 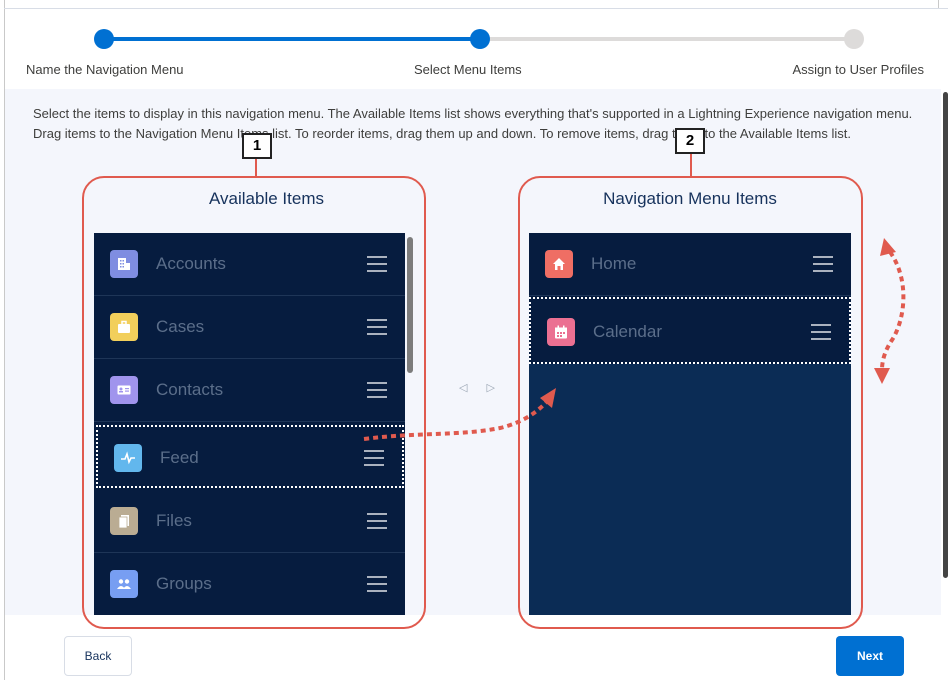 What do you see at coordinates (124, 584) in the screenshot?
I see `people-icon` at bounding box center [124, 584].